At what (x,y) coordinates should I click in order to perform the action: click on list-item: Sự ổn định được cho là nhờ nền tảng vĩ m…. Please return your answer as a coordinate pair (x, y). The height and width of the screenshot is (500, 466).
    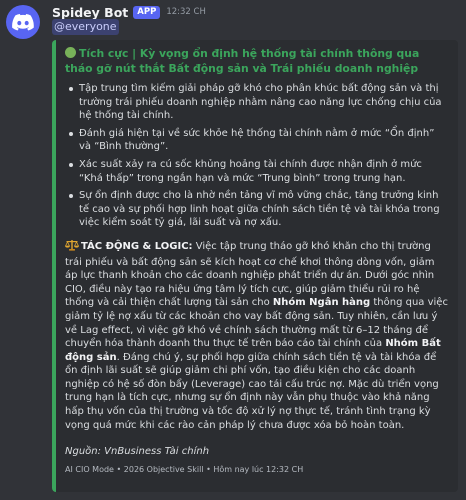
    Looking at the image, I should click on (258, 209).